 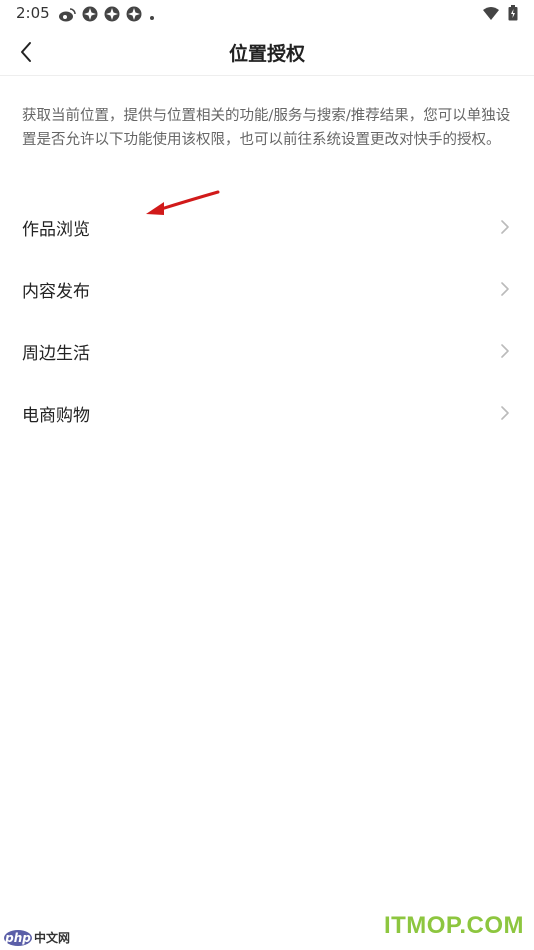 I want to click on list-item-ecommerce-shopping: 电商购物, so click(x=267, y=413).